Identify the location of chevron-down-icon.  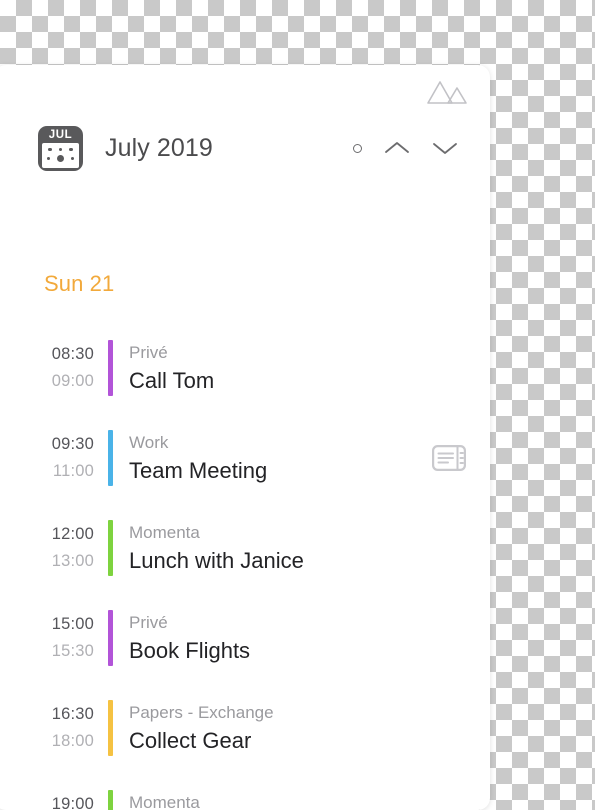
(445, 148).